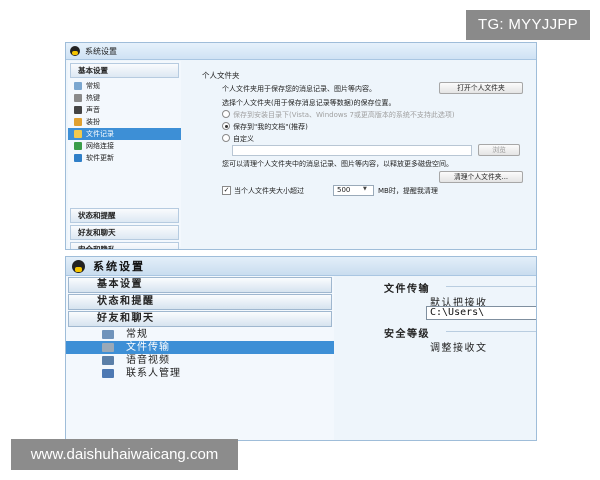 The height and width of the screenshot is (480, 600). Describe the element at coordinates (108, 373) in the screenshot. I see `contacts-icon` at that location.